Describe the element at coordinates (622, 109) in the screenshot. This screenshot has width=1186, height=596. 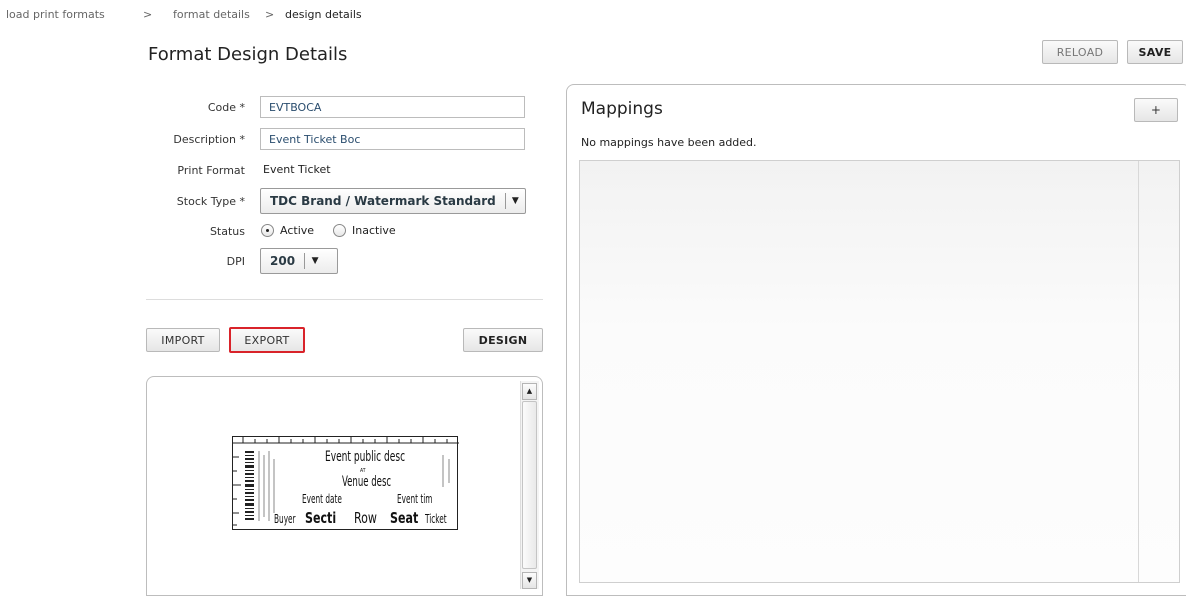
I see `mappings-title: Mappings` at that location.